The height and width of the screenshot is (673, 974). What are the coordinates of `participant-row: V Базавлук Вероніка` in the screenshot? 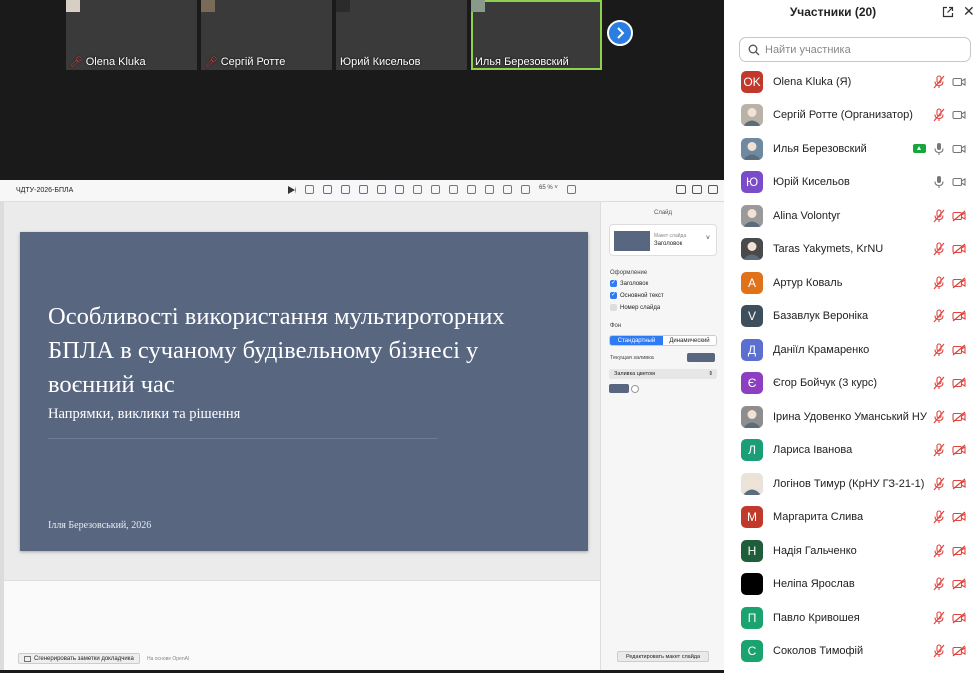 It's located at (849, 317).